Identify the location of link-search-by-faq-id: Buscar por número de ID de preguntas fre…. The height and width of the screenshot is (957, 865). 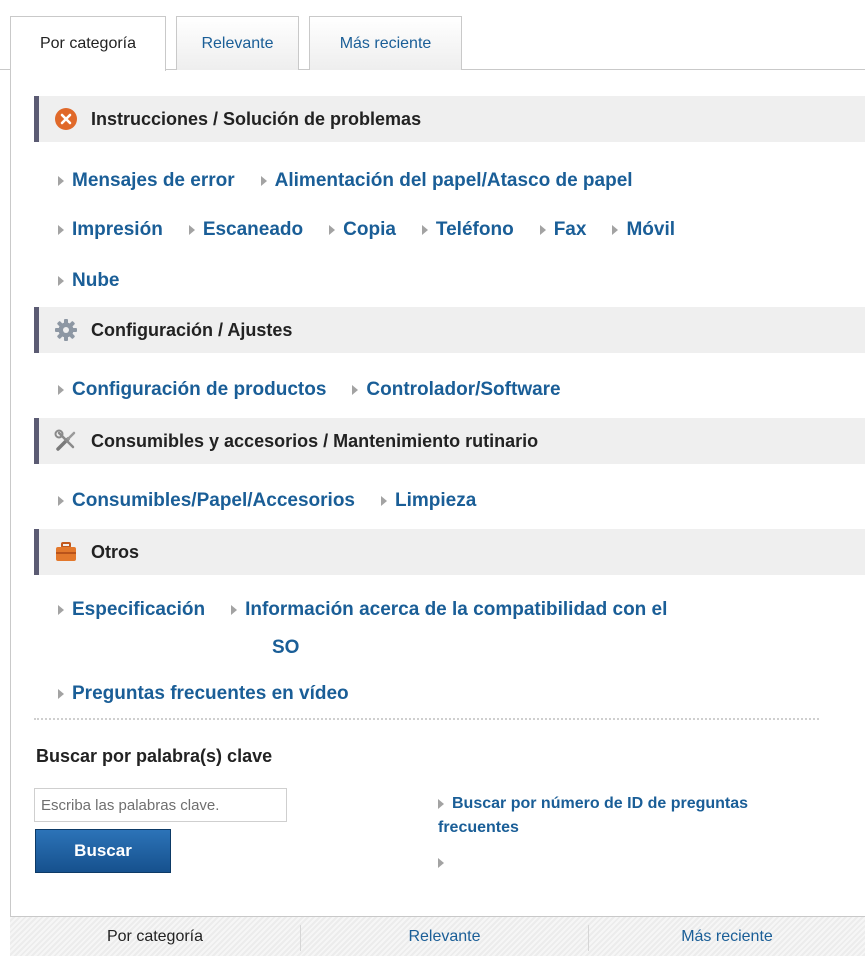
(628, 816).